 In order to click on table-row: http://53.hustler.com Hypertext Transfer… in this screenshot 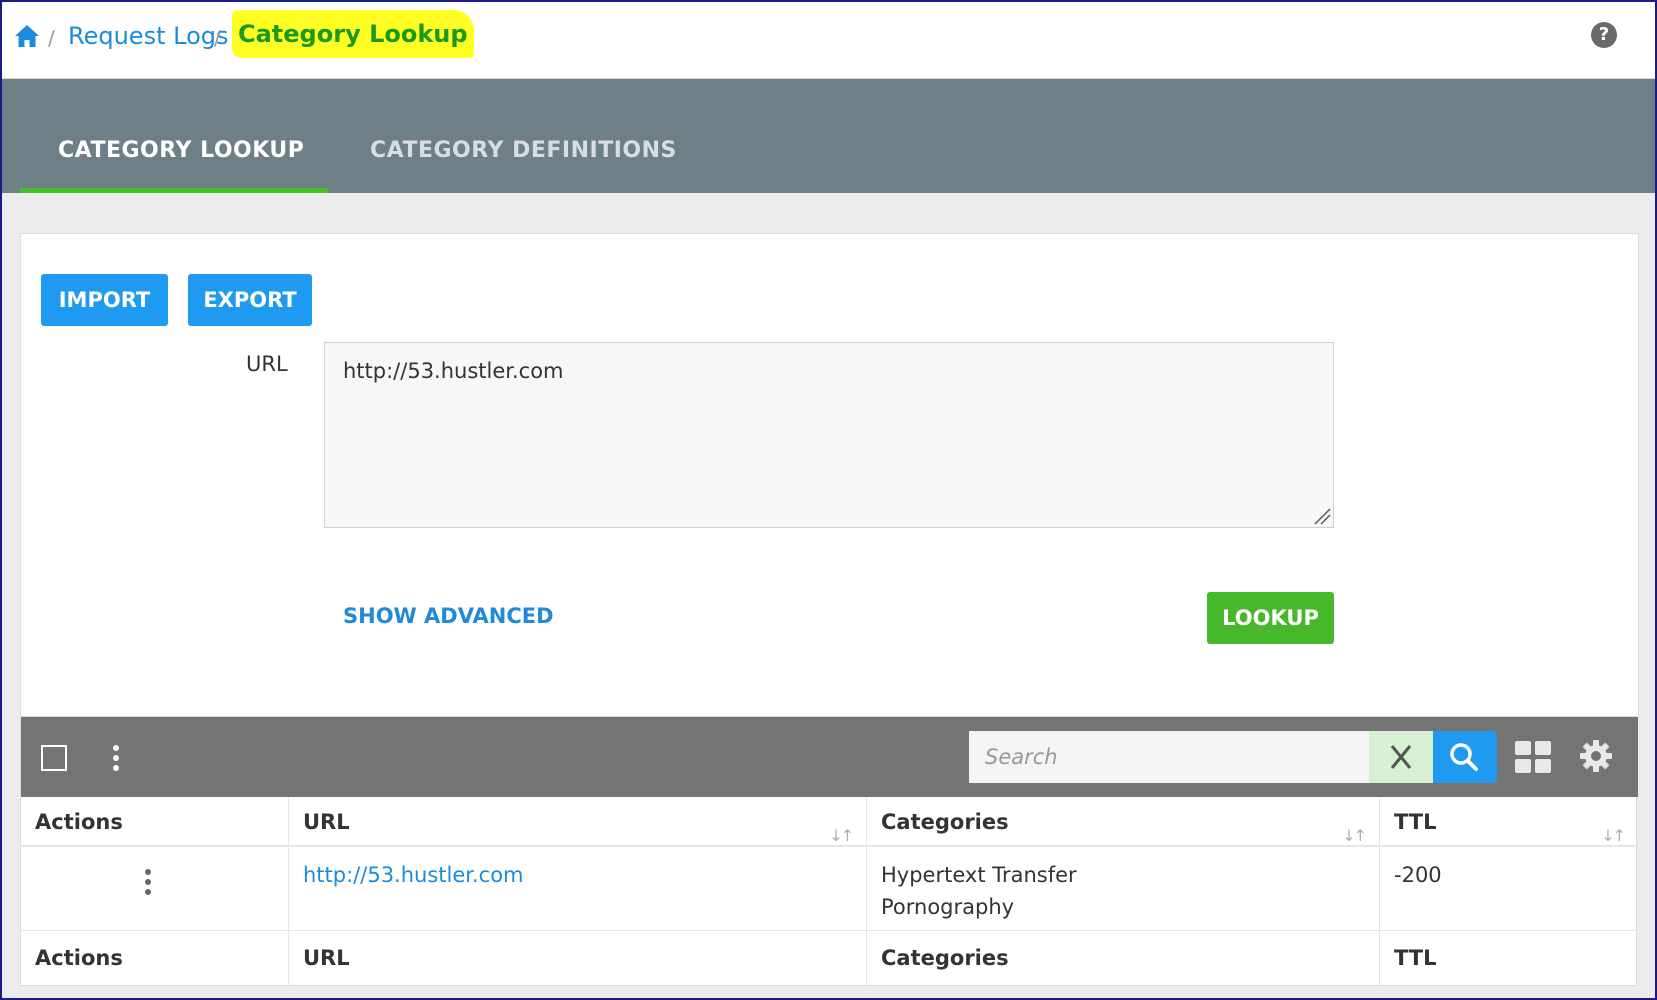, I will do `click(829, 889)`.